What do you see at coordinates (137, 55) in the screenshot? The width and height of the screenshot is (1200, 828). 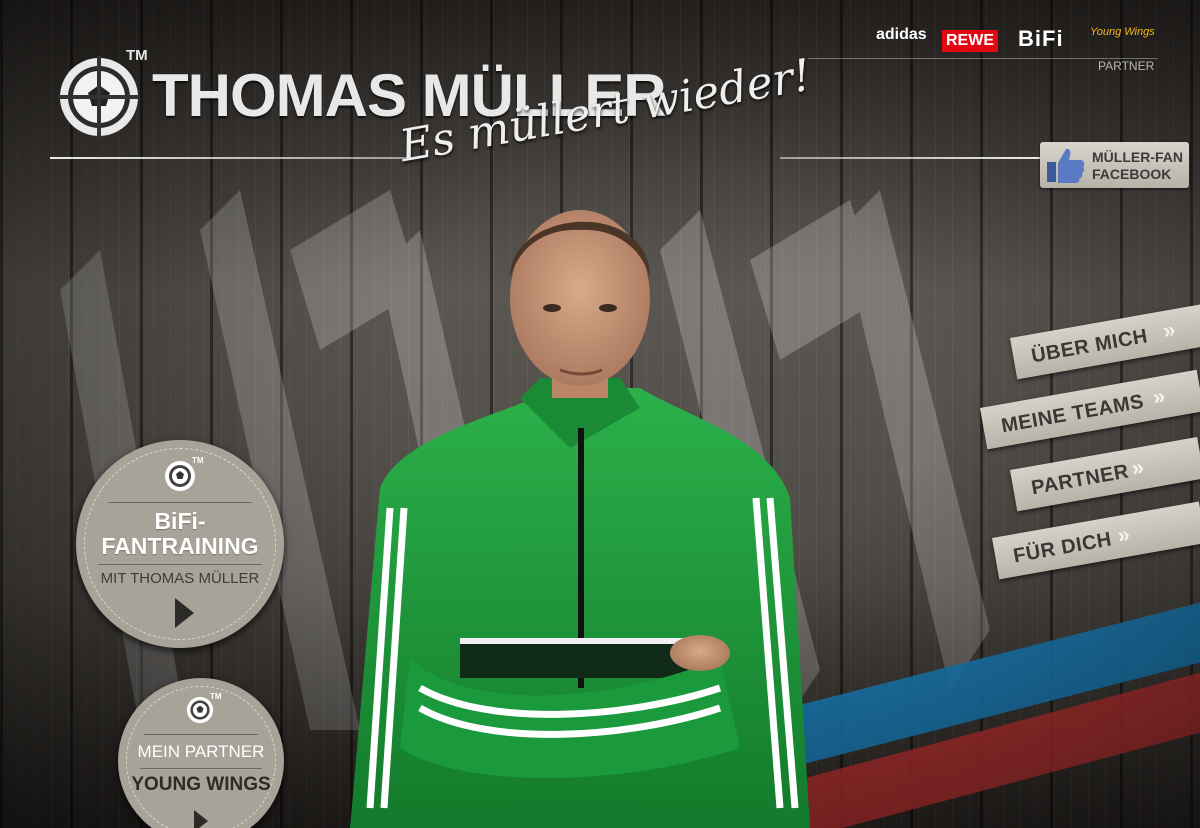 I see `logo-trademark: TM` at bounding box center [137, 55].